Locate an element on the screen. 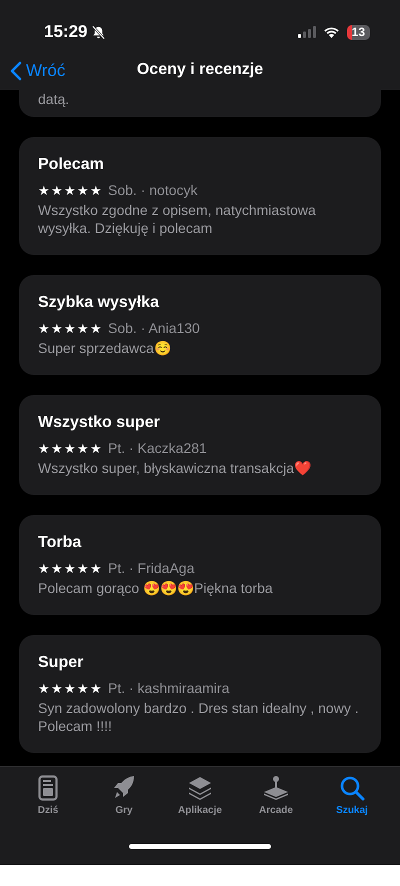 This screenshot has height=886, width=400. tab-bar-item: Aplikacje is located at coordinates (200, 800).